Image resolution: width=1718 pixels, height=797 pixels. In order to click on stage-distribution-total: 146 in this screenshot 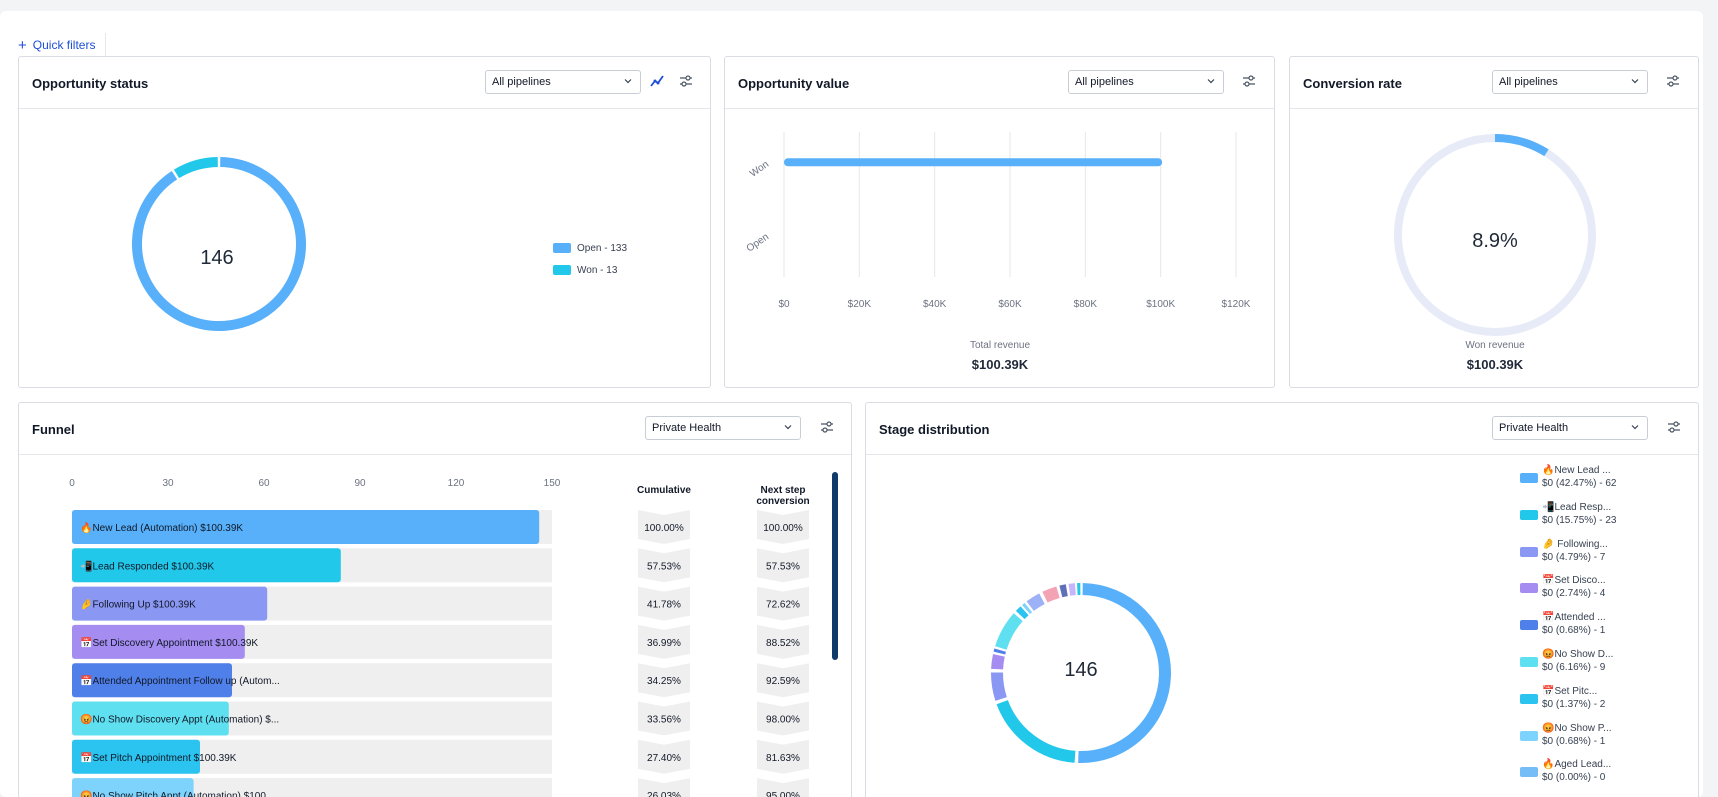, I will do `click(1081, 670)`.